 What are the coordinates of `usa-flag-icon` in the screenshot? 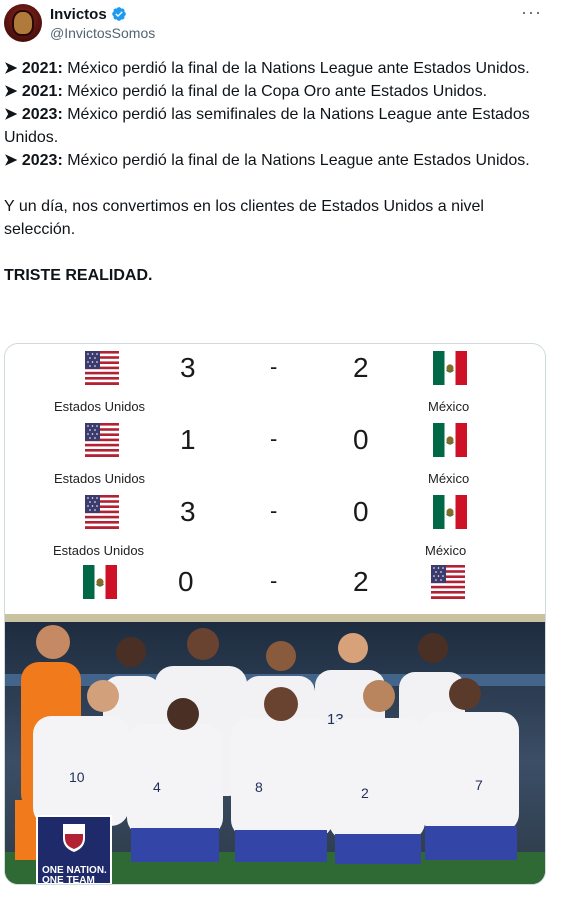 It's located at (448, 582).